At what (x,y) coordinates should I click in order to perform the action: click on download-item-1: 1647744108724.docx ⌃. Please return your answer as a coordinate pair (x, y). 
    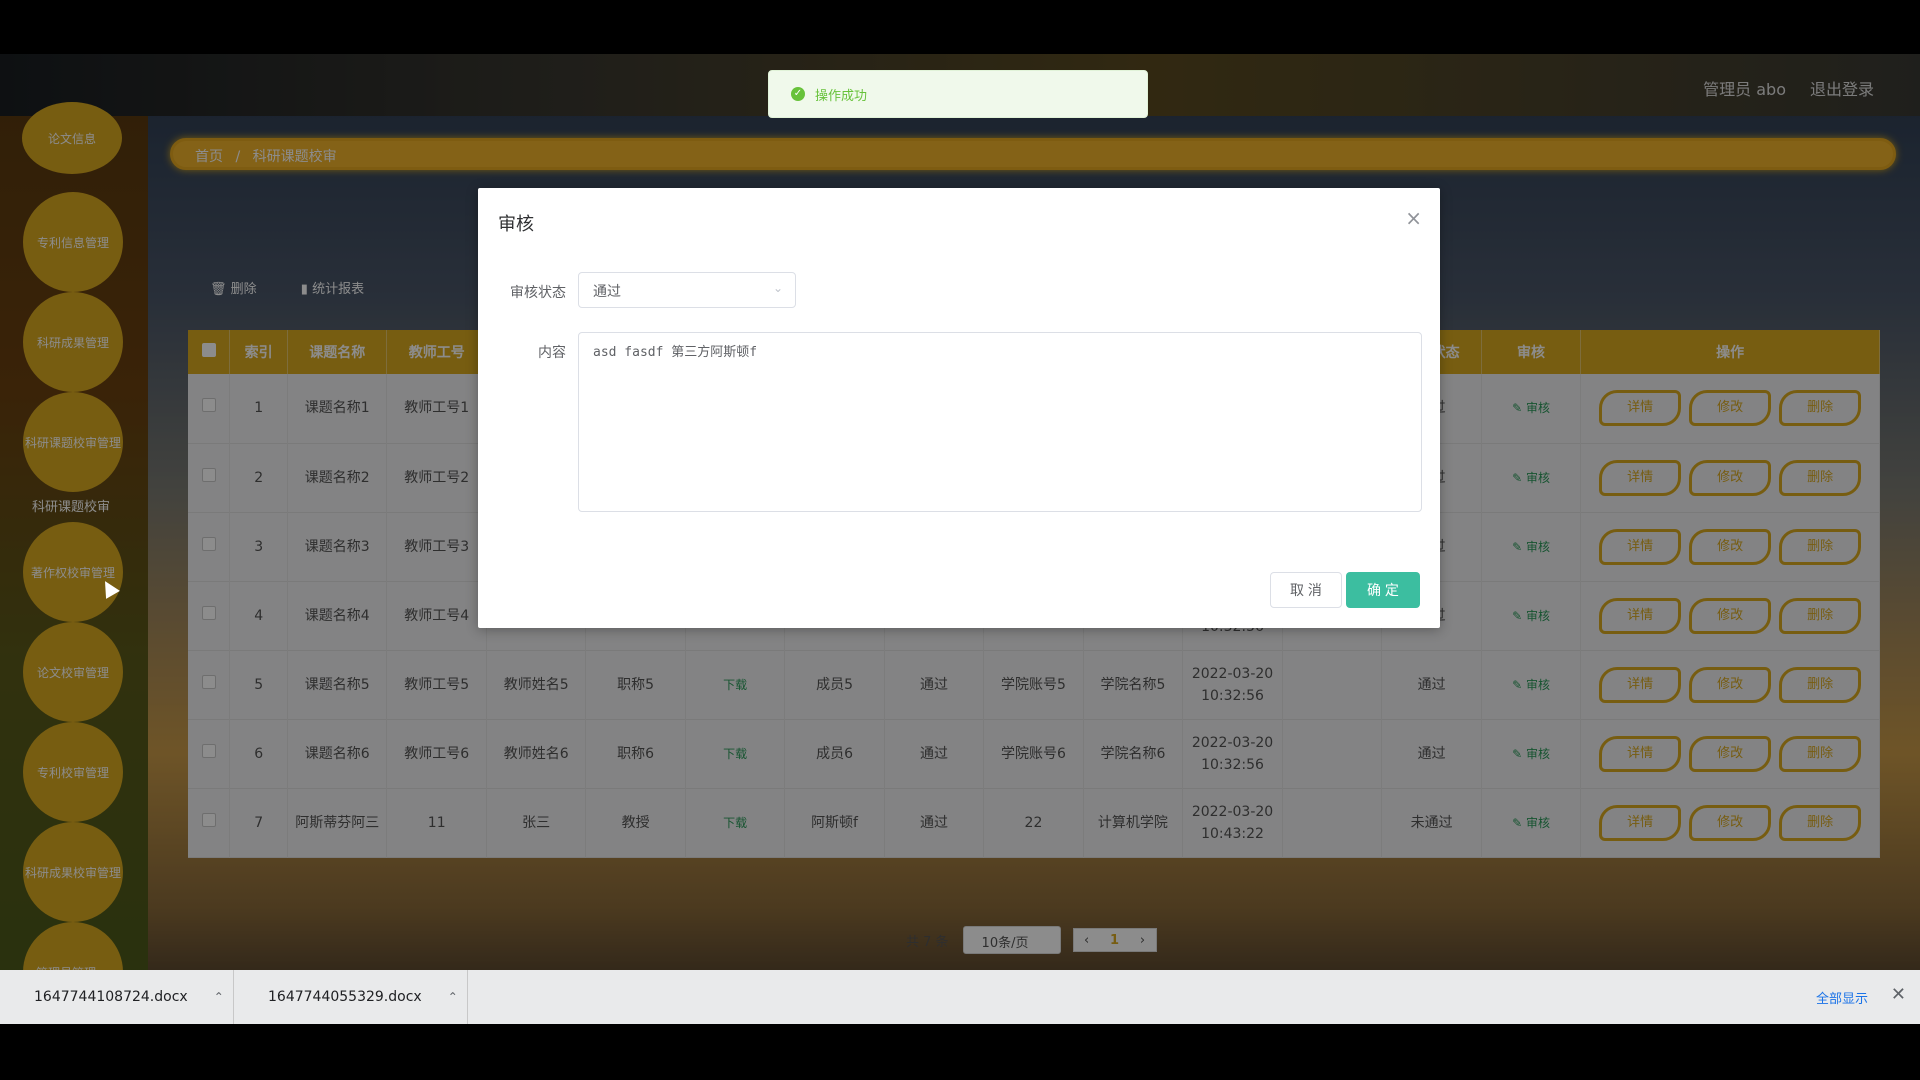
    Looking at the image, I should click on (117, 997).